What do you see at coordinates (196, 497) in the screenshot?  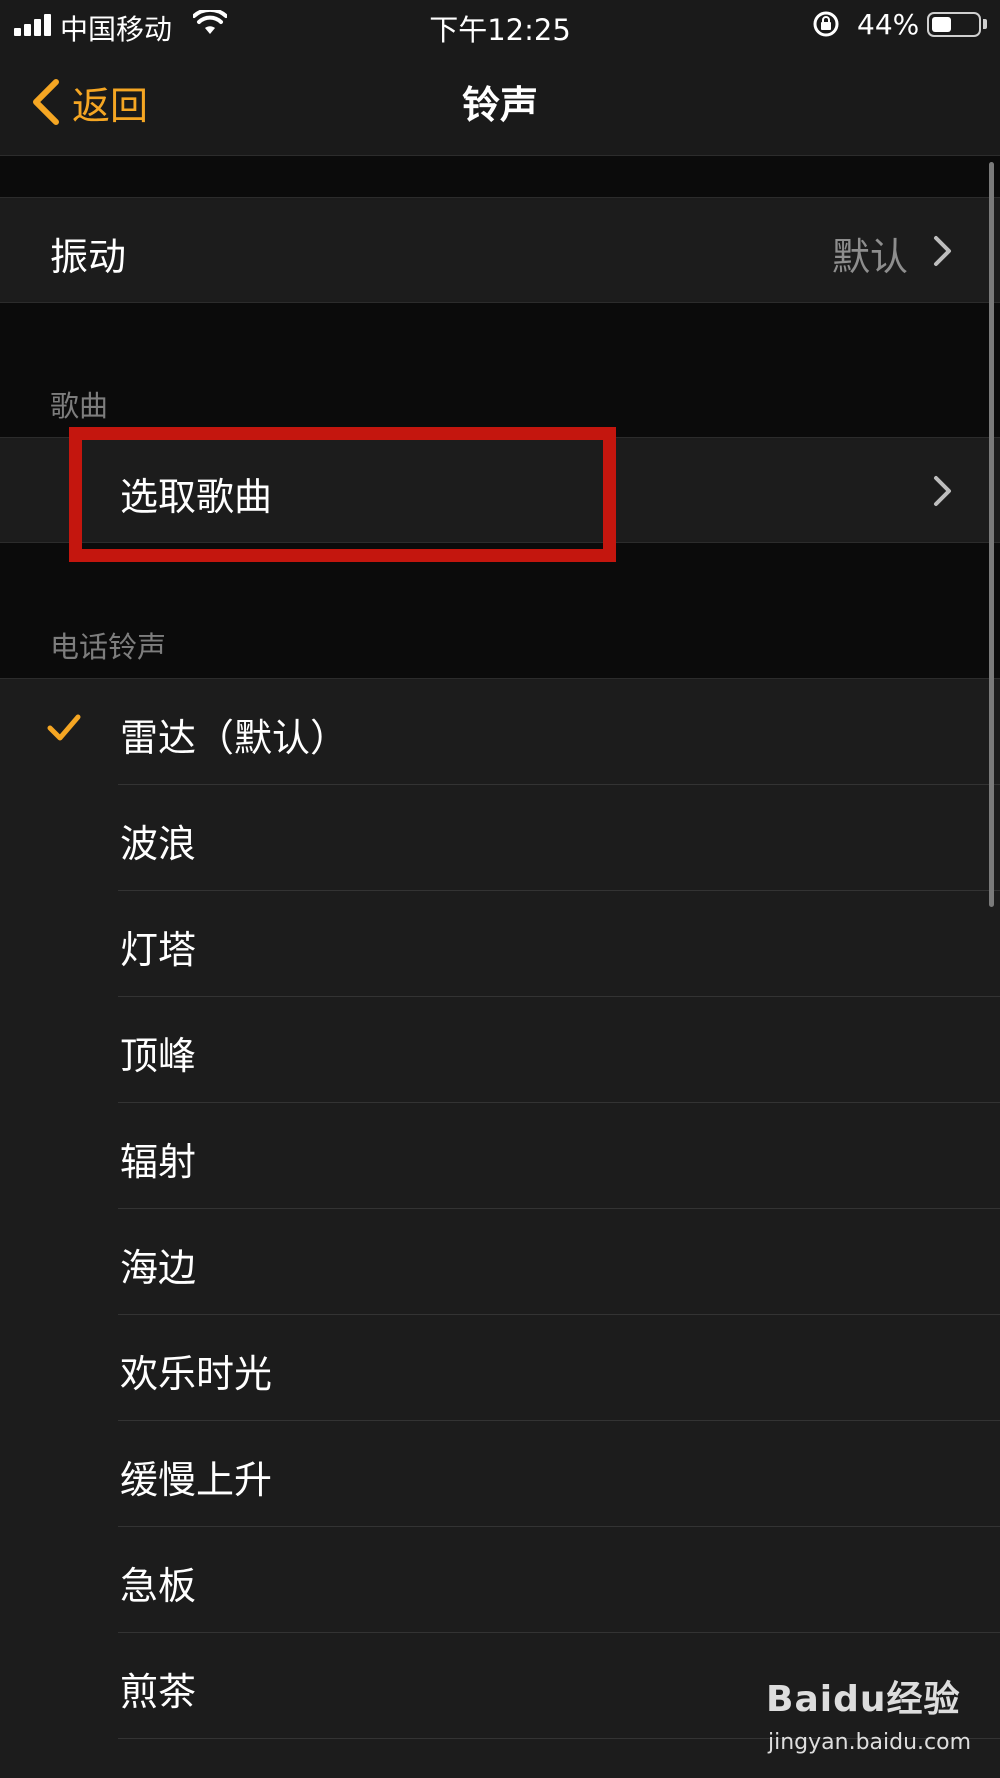 I see `pick-song-label: 选取歌曲` at bounding box center [196, 497].